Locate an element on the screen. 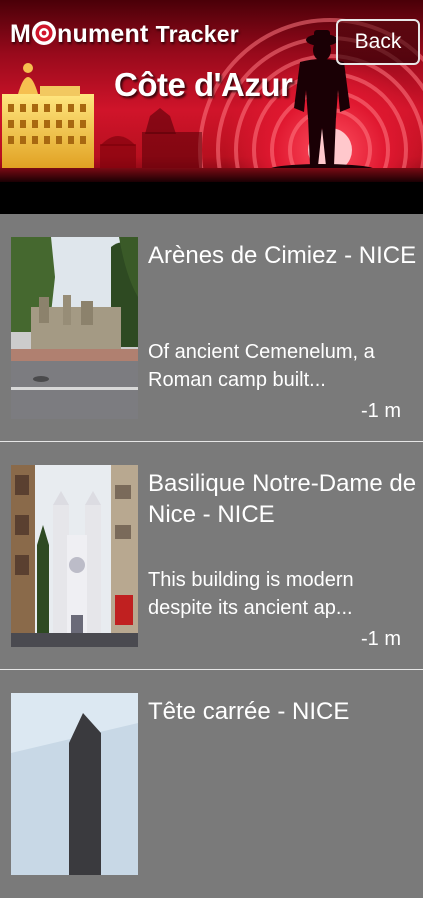  back-button: Back is located at coordinates (378, 42).